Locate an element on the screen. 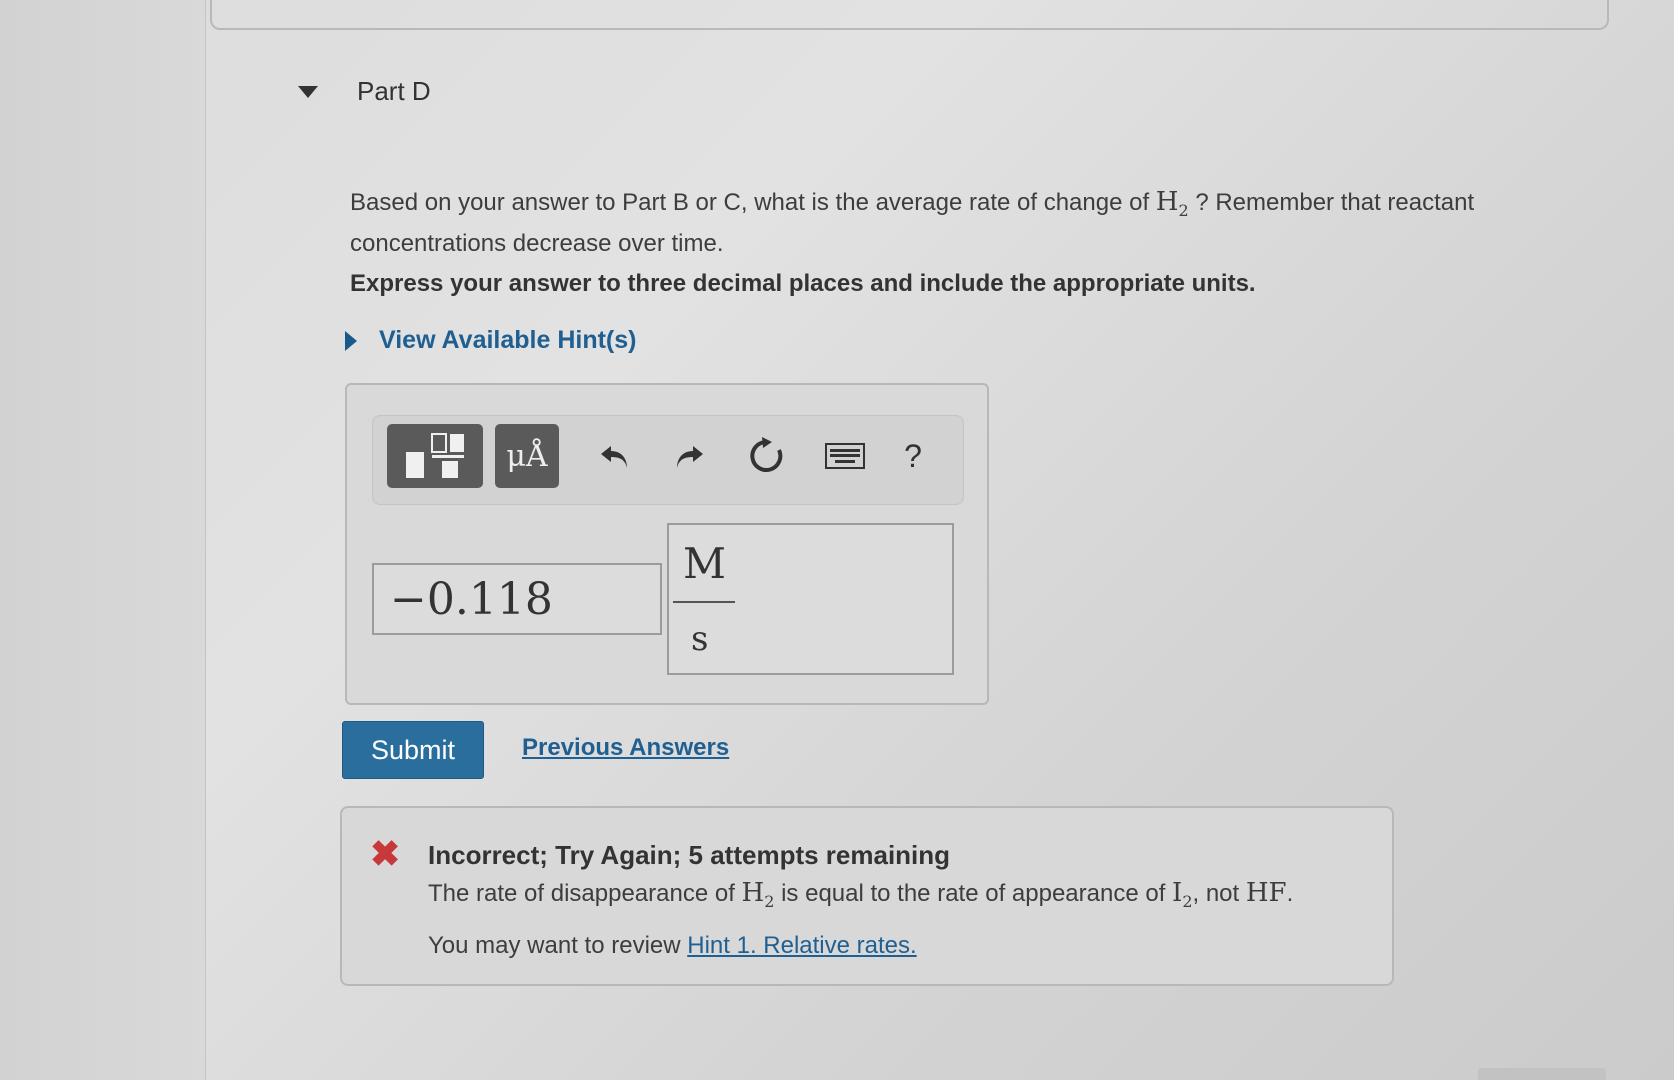 Image resolution: width=1674 pixels, height=1080 pixels. reset-icon is located at coordinates (766, 456).